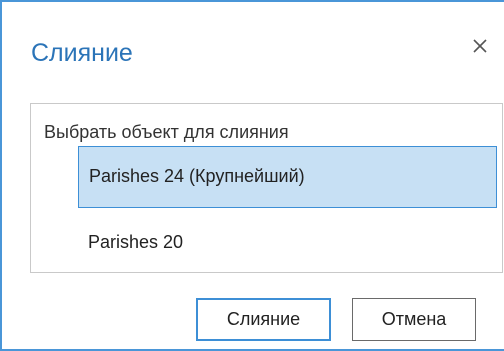  I want to click on close-button, so click(480, 46).